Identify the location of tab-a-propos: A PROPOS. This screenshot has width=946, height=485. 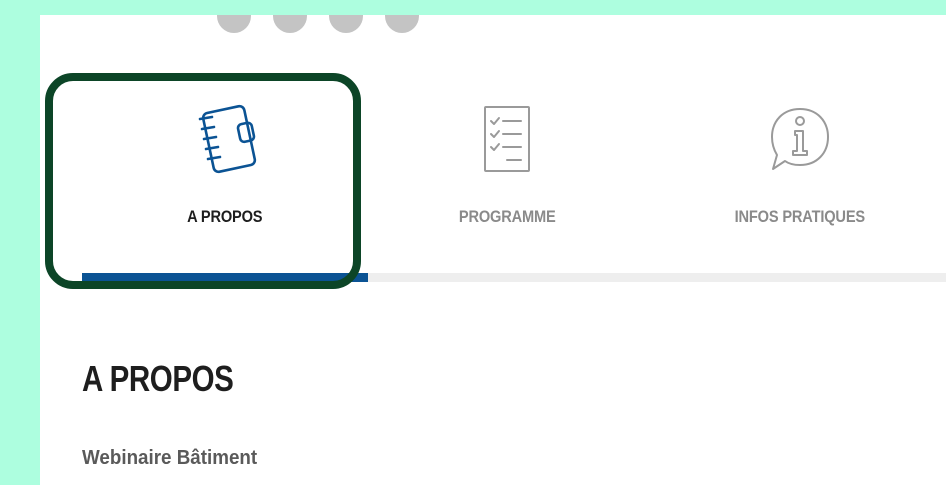
(225, 178).